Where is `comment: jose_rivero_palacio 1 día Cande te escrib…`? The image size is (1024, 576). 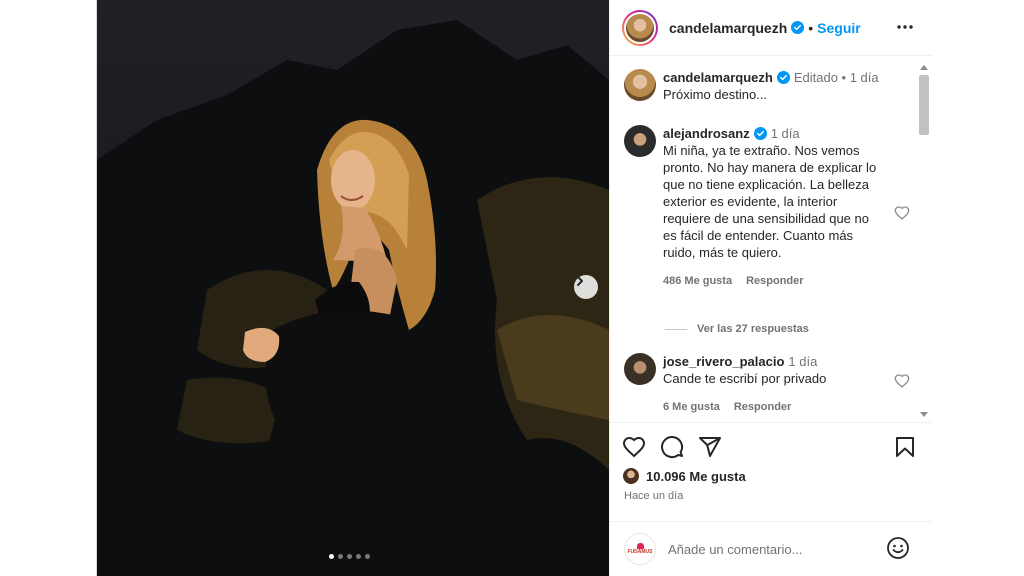 comment: jose_rivero_palacio 1 día Cande te escrib… is located at coordinates (764, 384).